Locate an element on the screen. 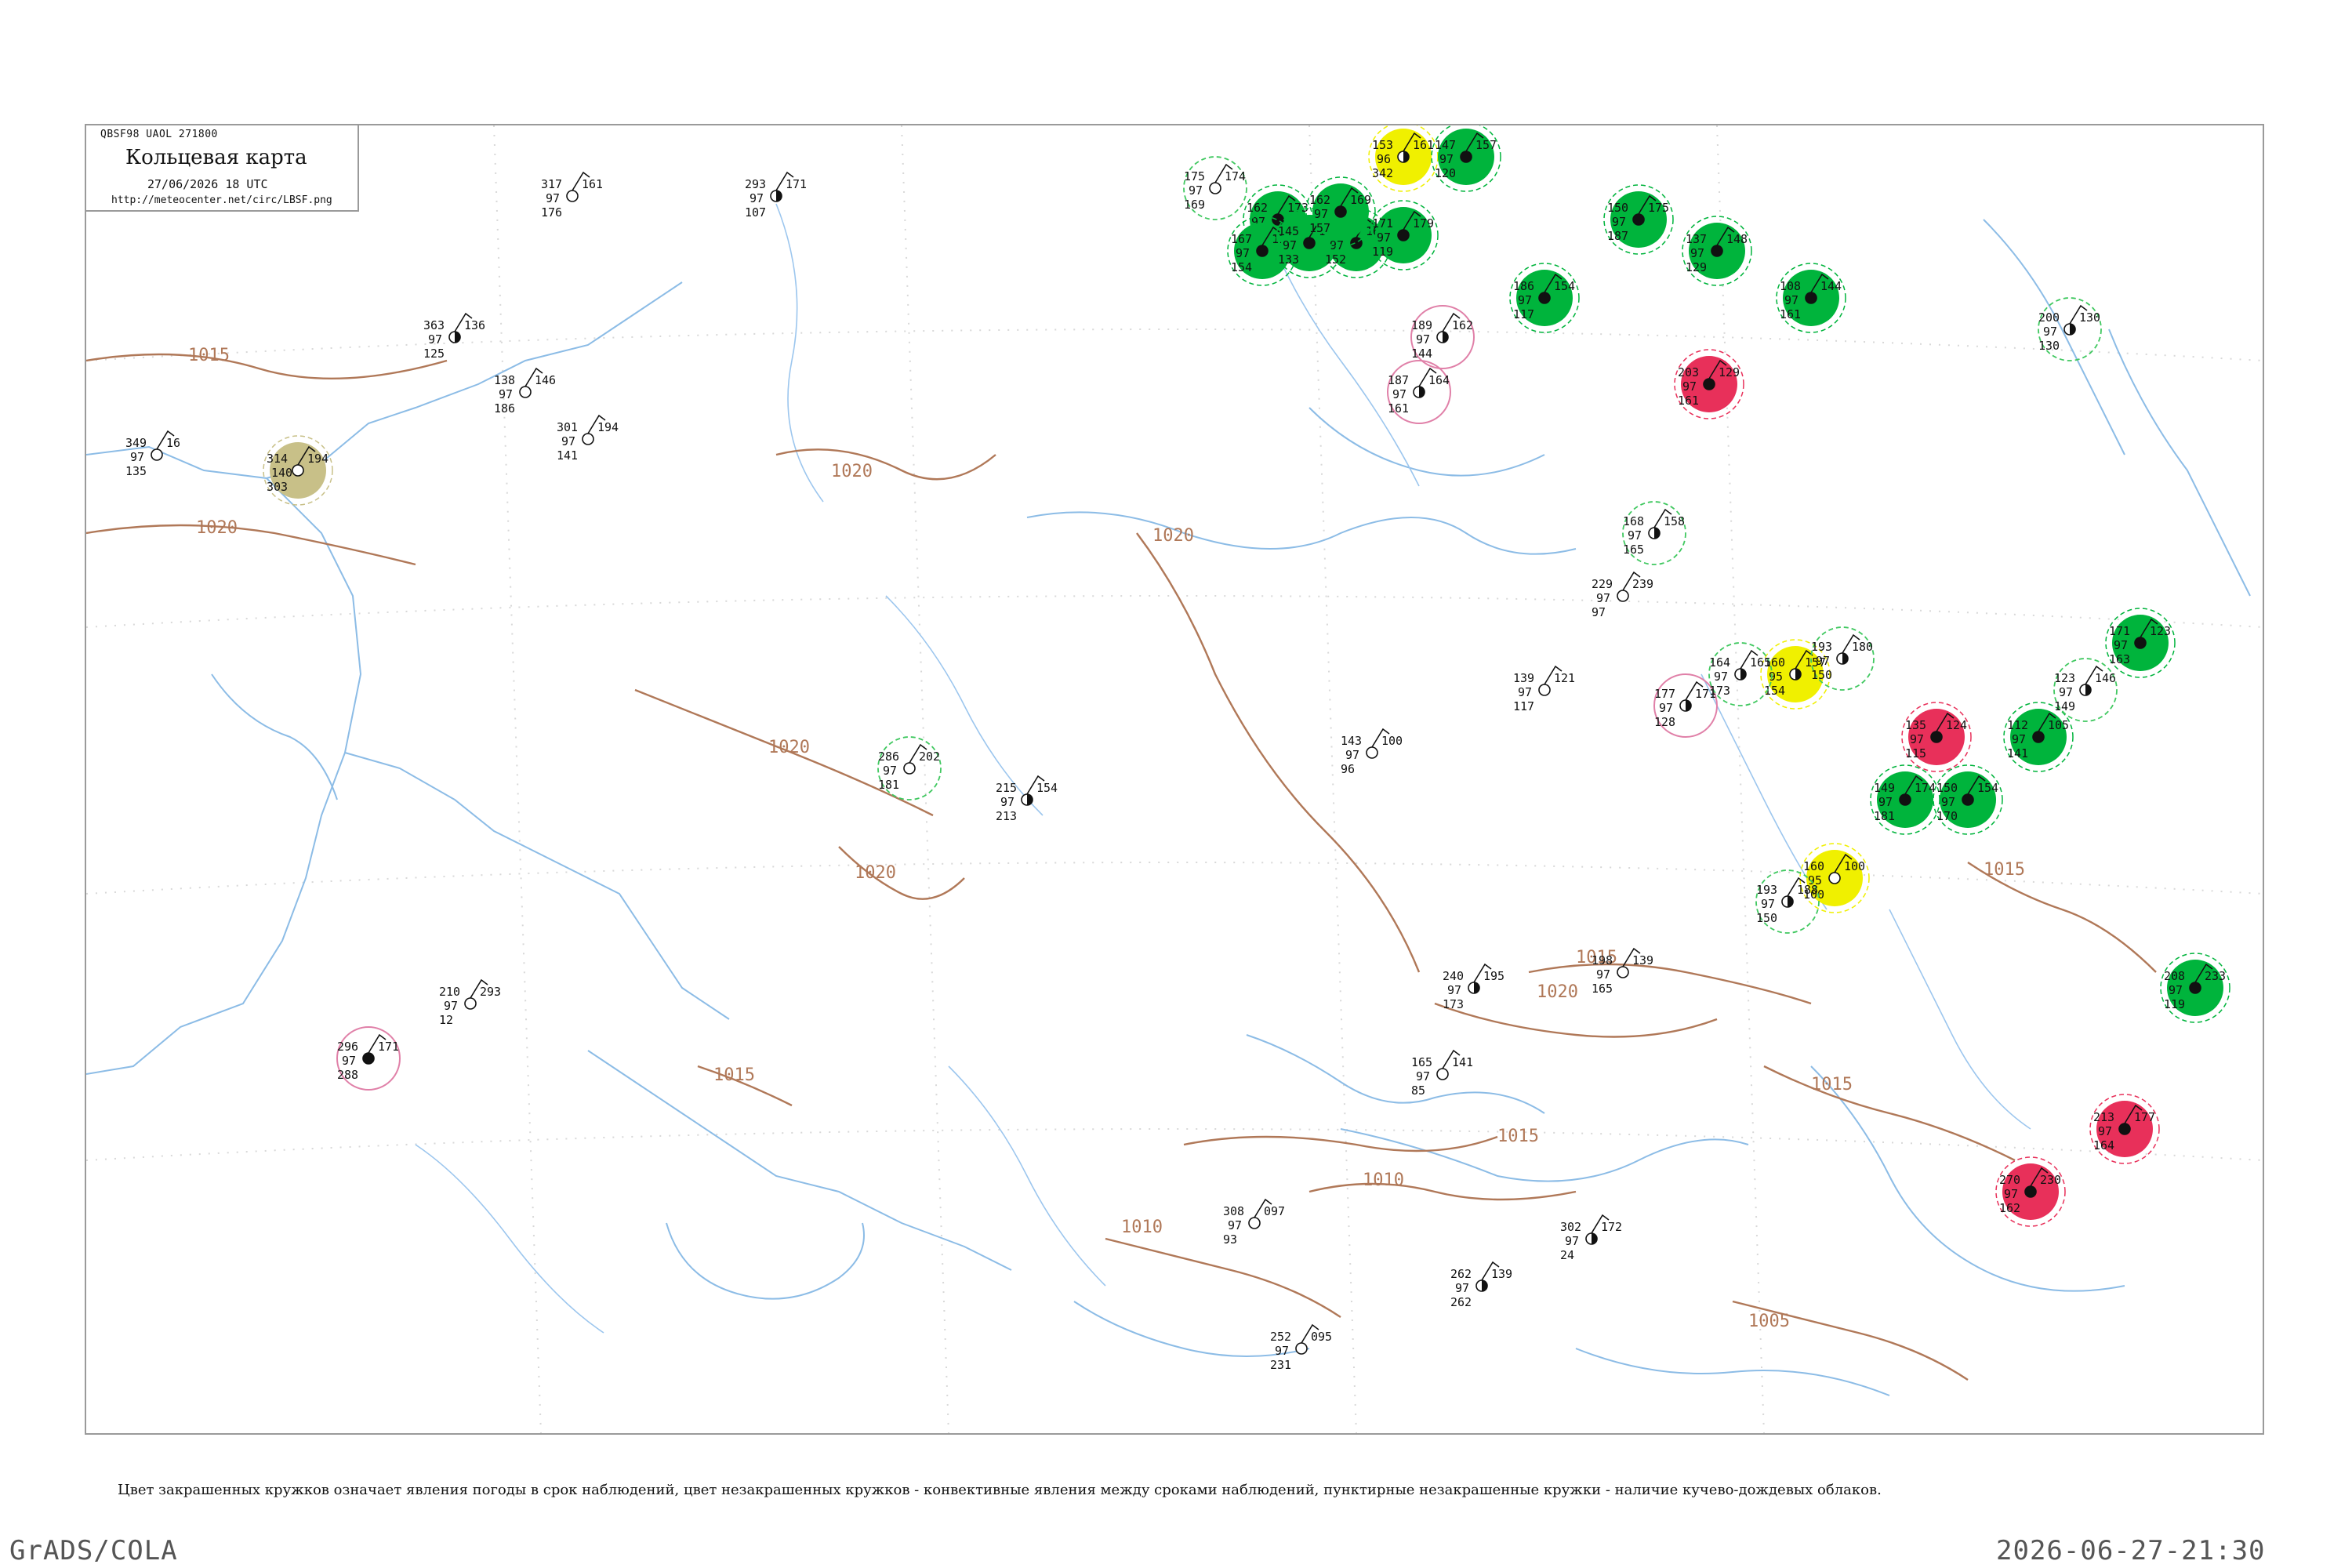  station-temperature: 215 is located at coordinates (1006, 788).